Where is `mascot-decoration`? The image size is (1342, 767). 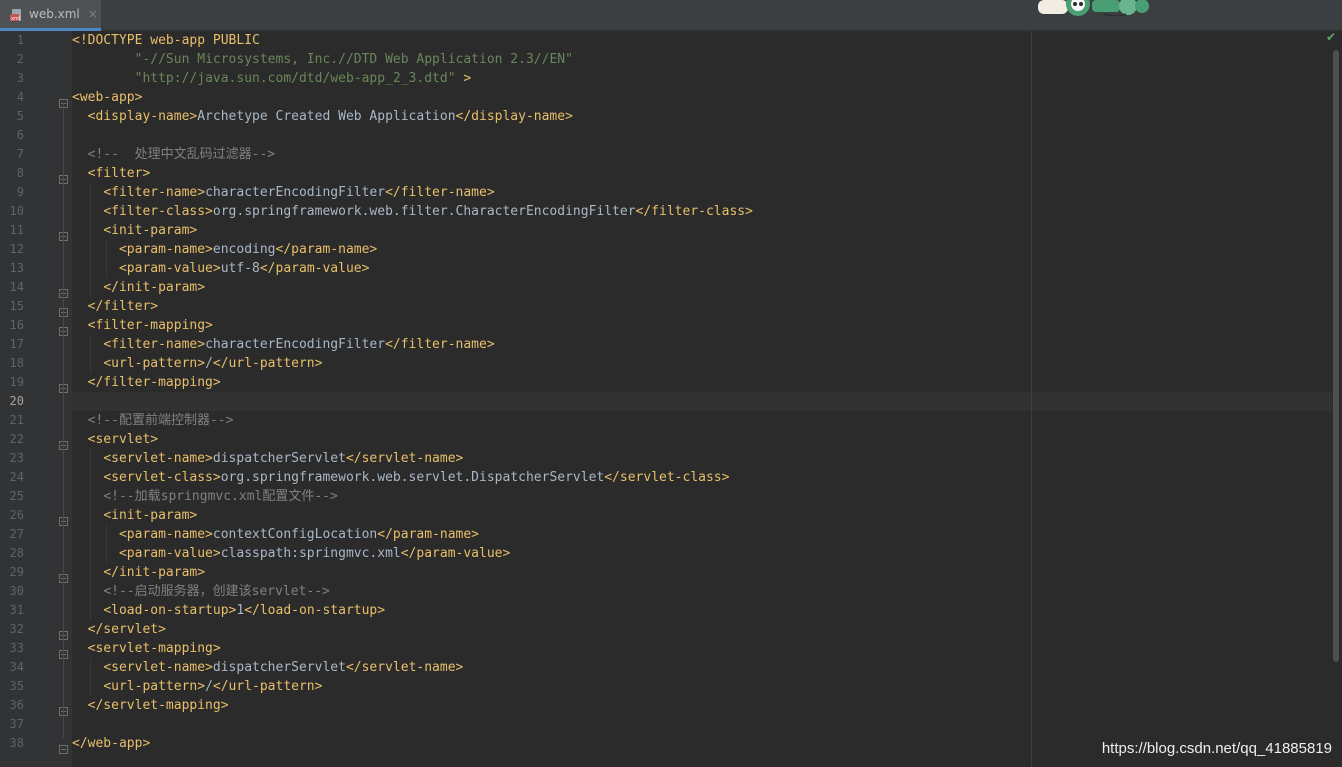
mascot-decoration is located at coordinates (1094, 8).